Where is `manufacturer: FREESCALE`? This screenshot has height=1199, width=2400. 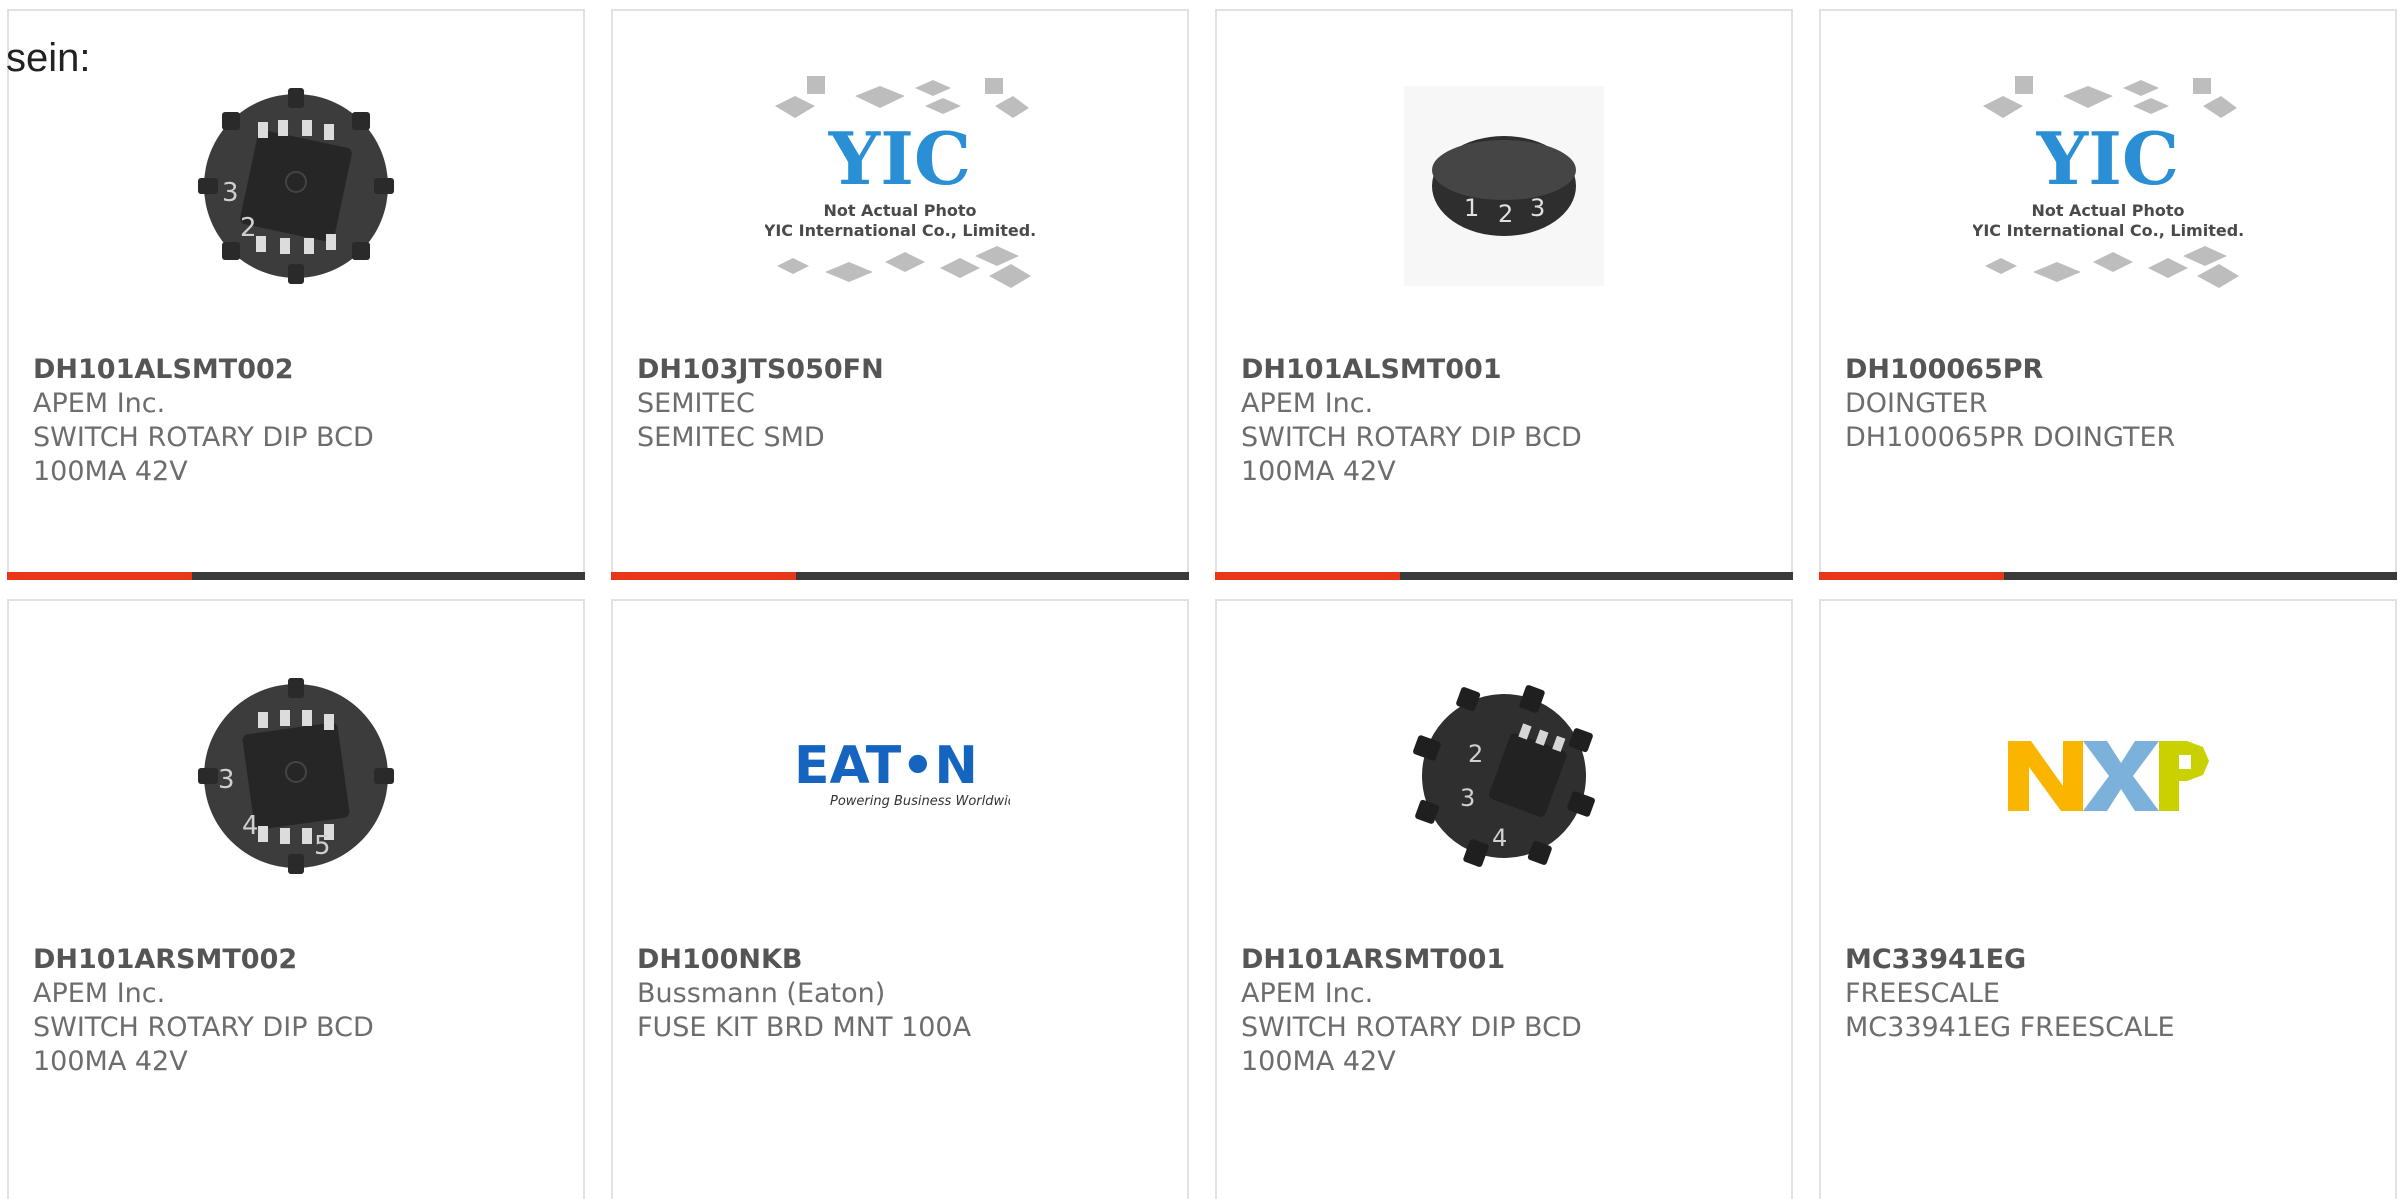 manufacturer: FREESCALE is located at coordinates (1922, 993).